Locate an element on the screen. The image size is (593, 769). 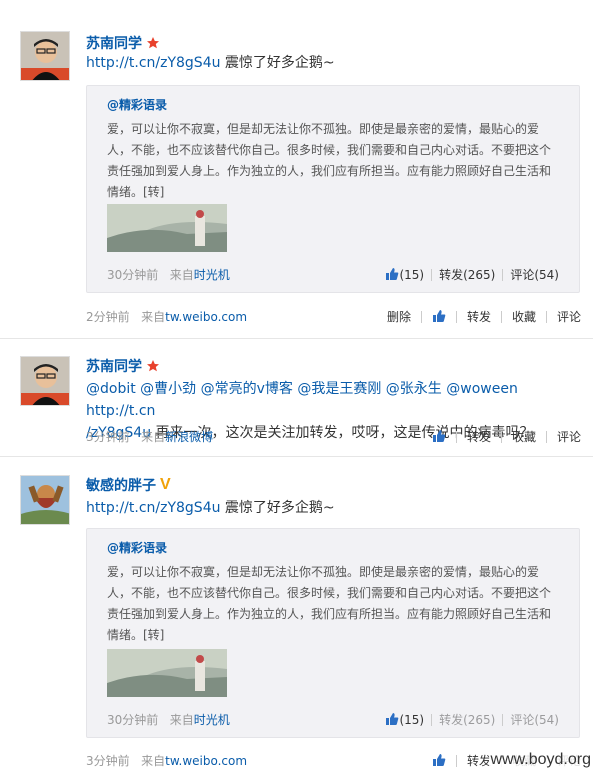
post-meta: 2分钟前 来自tw.weibo.com is located at coordinates (166, 316).